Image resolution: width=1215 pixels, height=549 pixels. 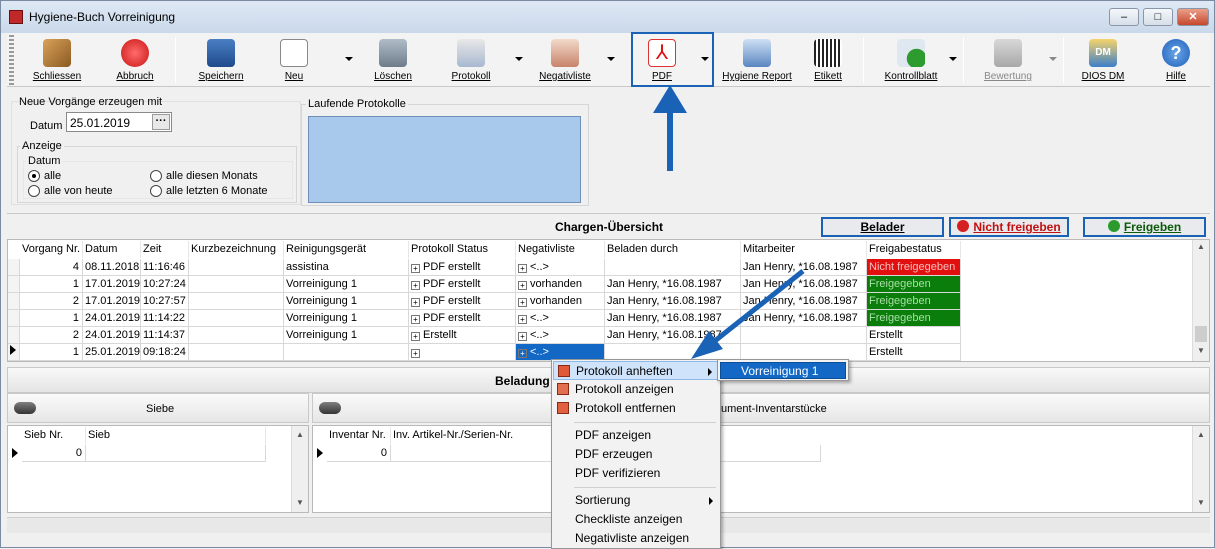 What do you see at coordinates (670, 128) in the screenshot?
I see `arrow-up-annotation` at bounding box center [670, 128].